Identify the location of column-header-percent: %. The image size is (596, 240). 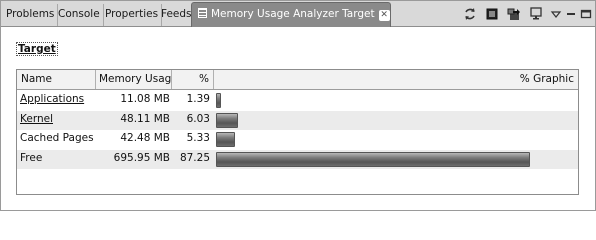
(193, 79).